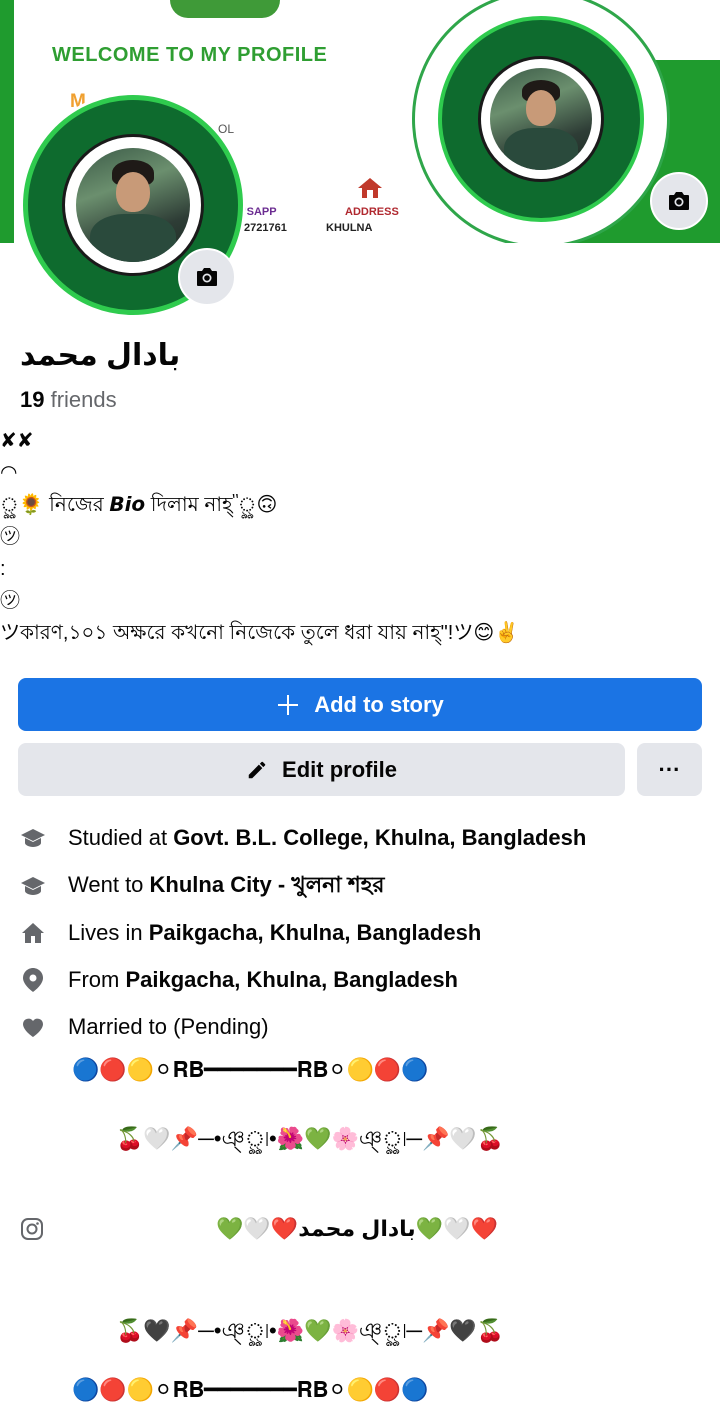 This screenshot has height=1409, width=720. I want to click on decor-line: 🍒🤍📌─•ঞ্ৣ৷•🌺💚🌸ঞ্ৣ৷─📌🤍🍒, so click(310, 1138).